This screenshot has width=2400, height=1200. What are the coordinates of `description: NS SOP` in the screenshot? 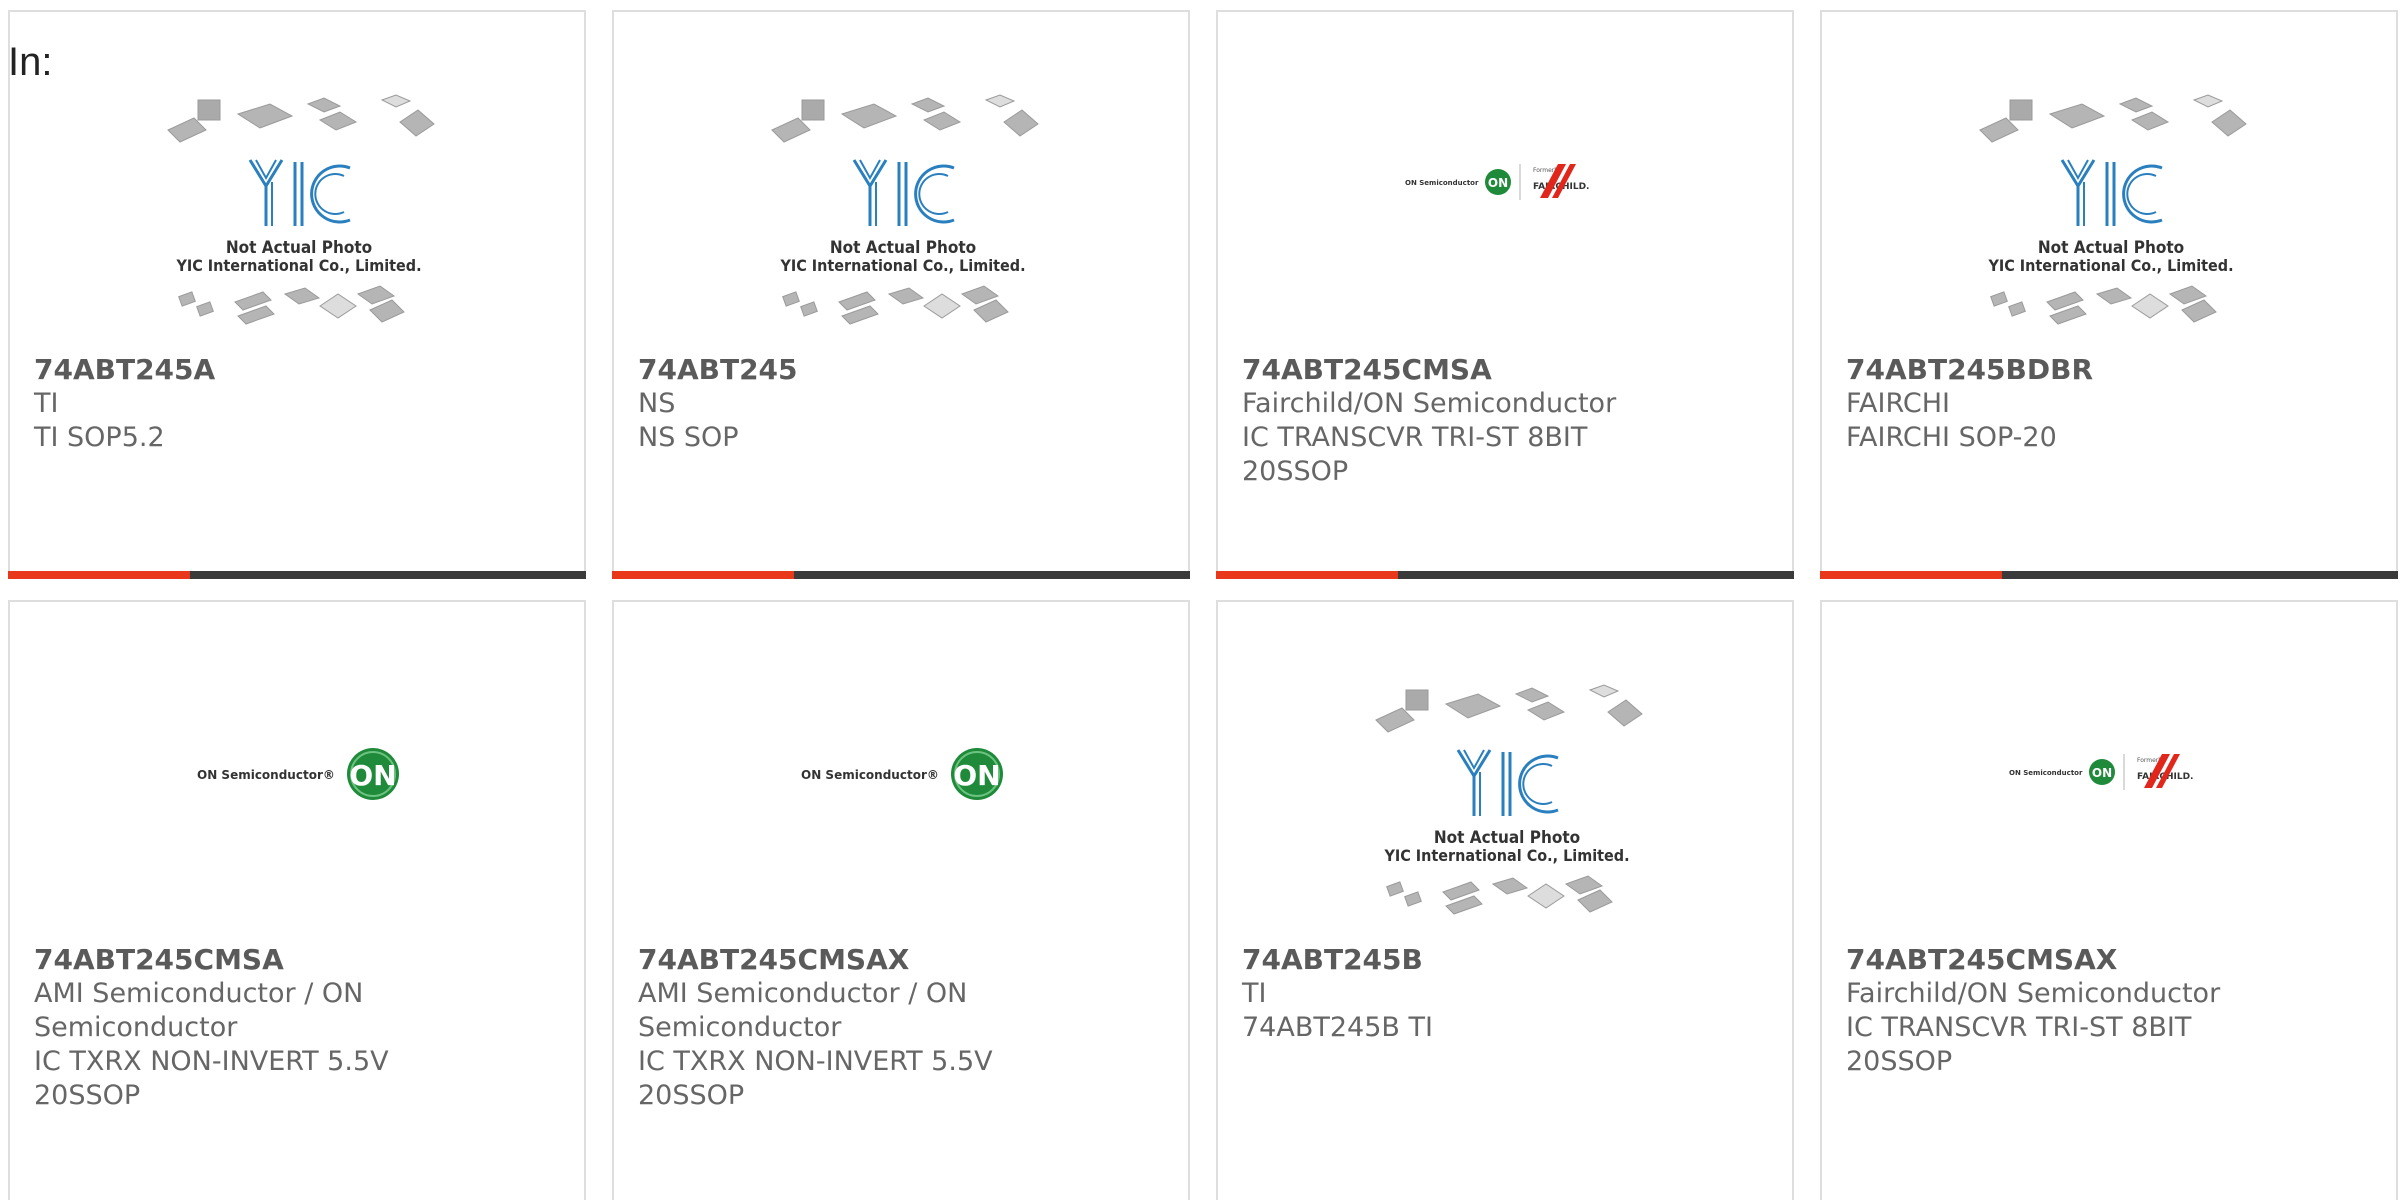 It's located at (688, 437).